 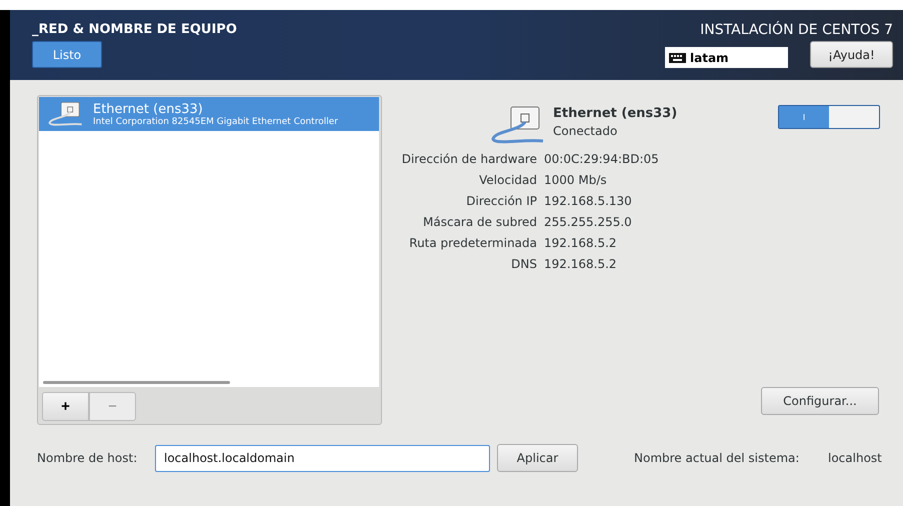 What do you see at coordinates (851, 54) in the screenshot?
I see `help-button: ¡Ayuda!` at bounding box center [851, 54].